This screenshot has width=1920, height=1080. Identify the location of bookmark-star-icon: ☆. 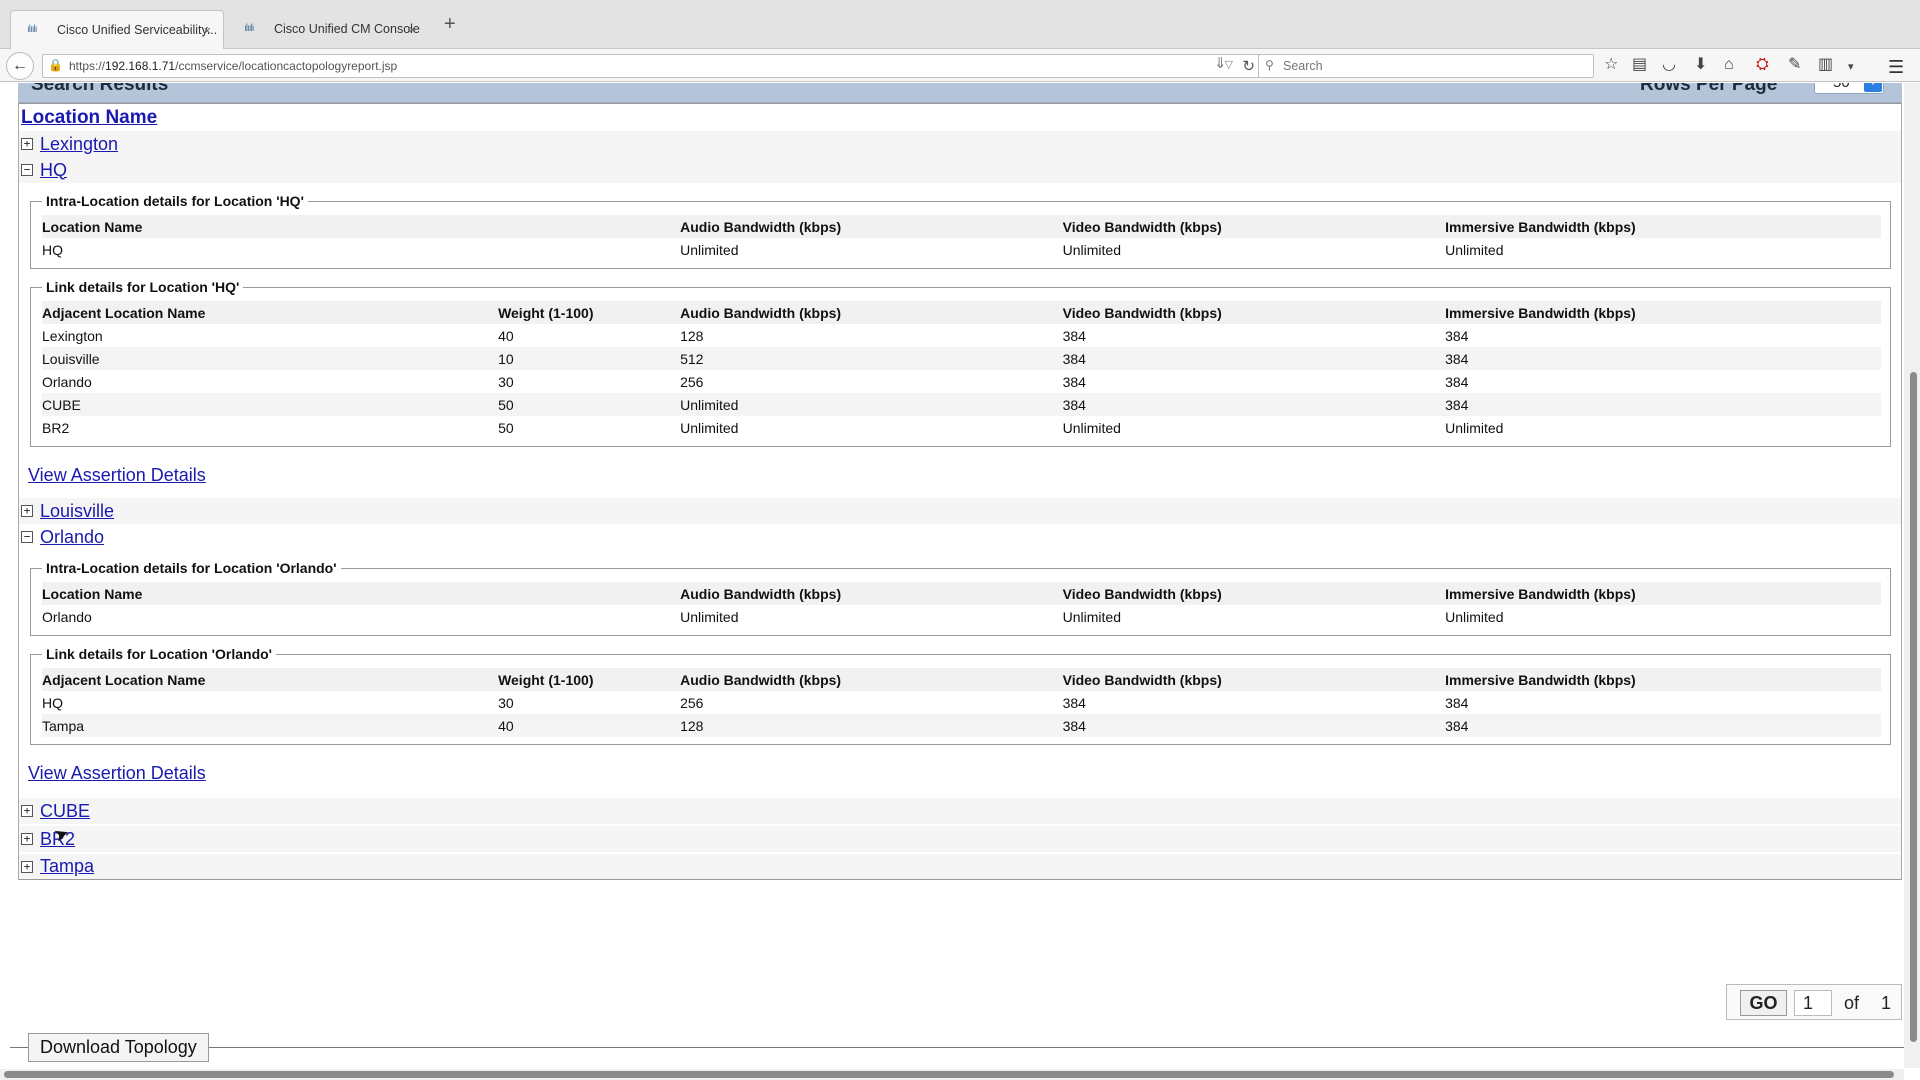
(1611, 65).